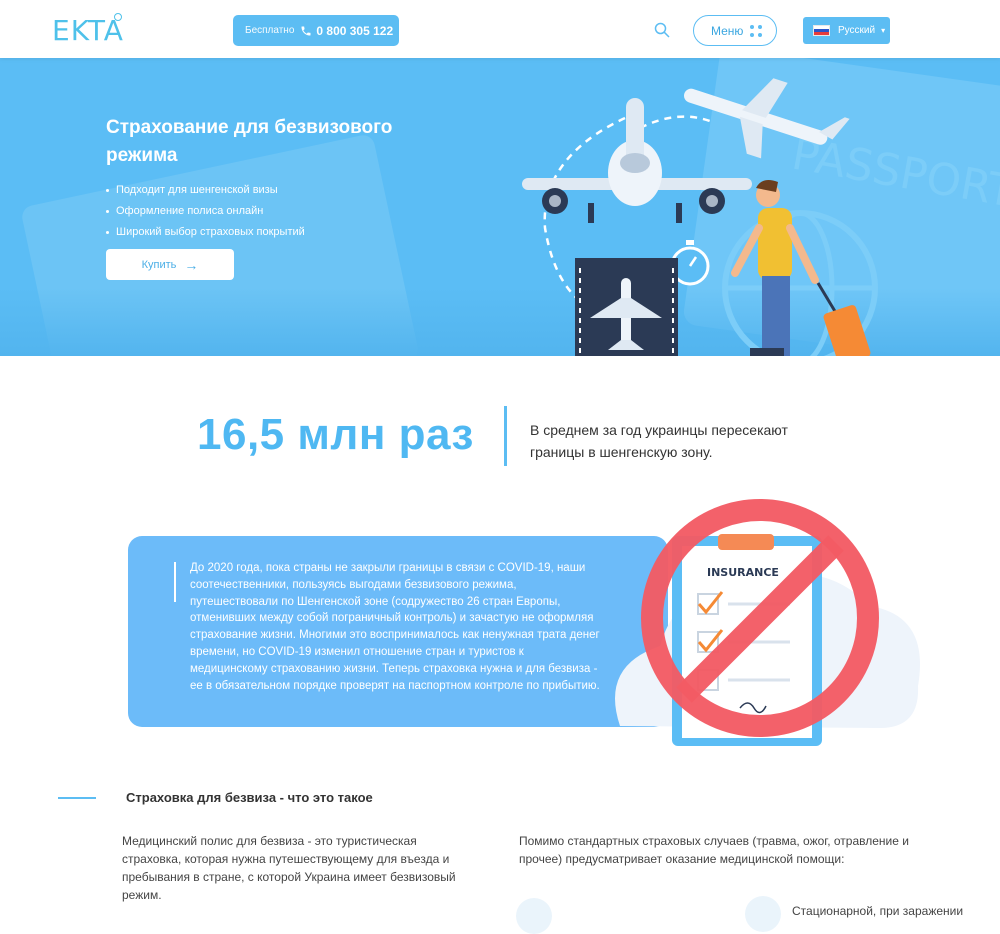 The height and width of the screenshot is (934, 1000). Describe the element at coordinates (662, 30) in the screenshot. I see `search-icon` at that location.